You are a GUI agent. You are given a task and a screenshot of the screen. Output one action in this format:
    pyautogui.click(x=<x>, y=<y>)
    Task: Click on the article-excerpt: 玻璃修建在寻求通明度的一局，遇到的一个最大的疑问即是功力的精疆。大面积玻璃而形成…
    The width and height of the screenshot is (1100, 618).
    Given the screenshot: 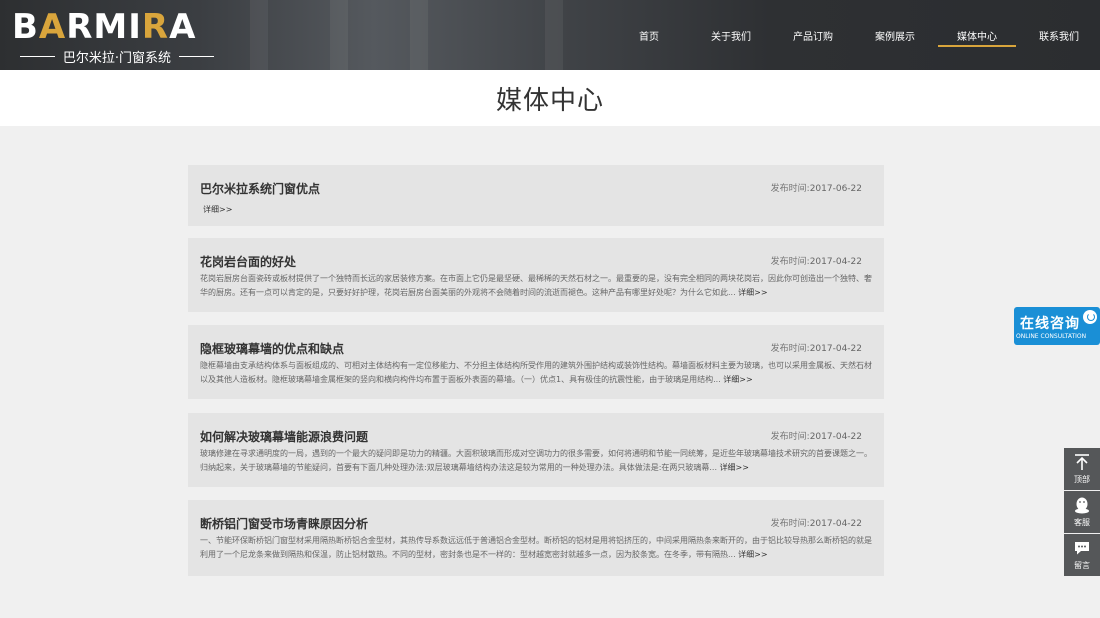 What is the action you would take?
    pyautogui.click(x=536, y=460)
    